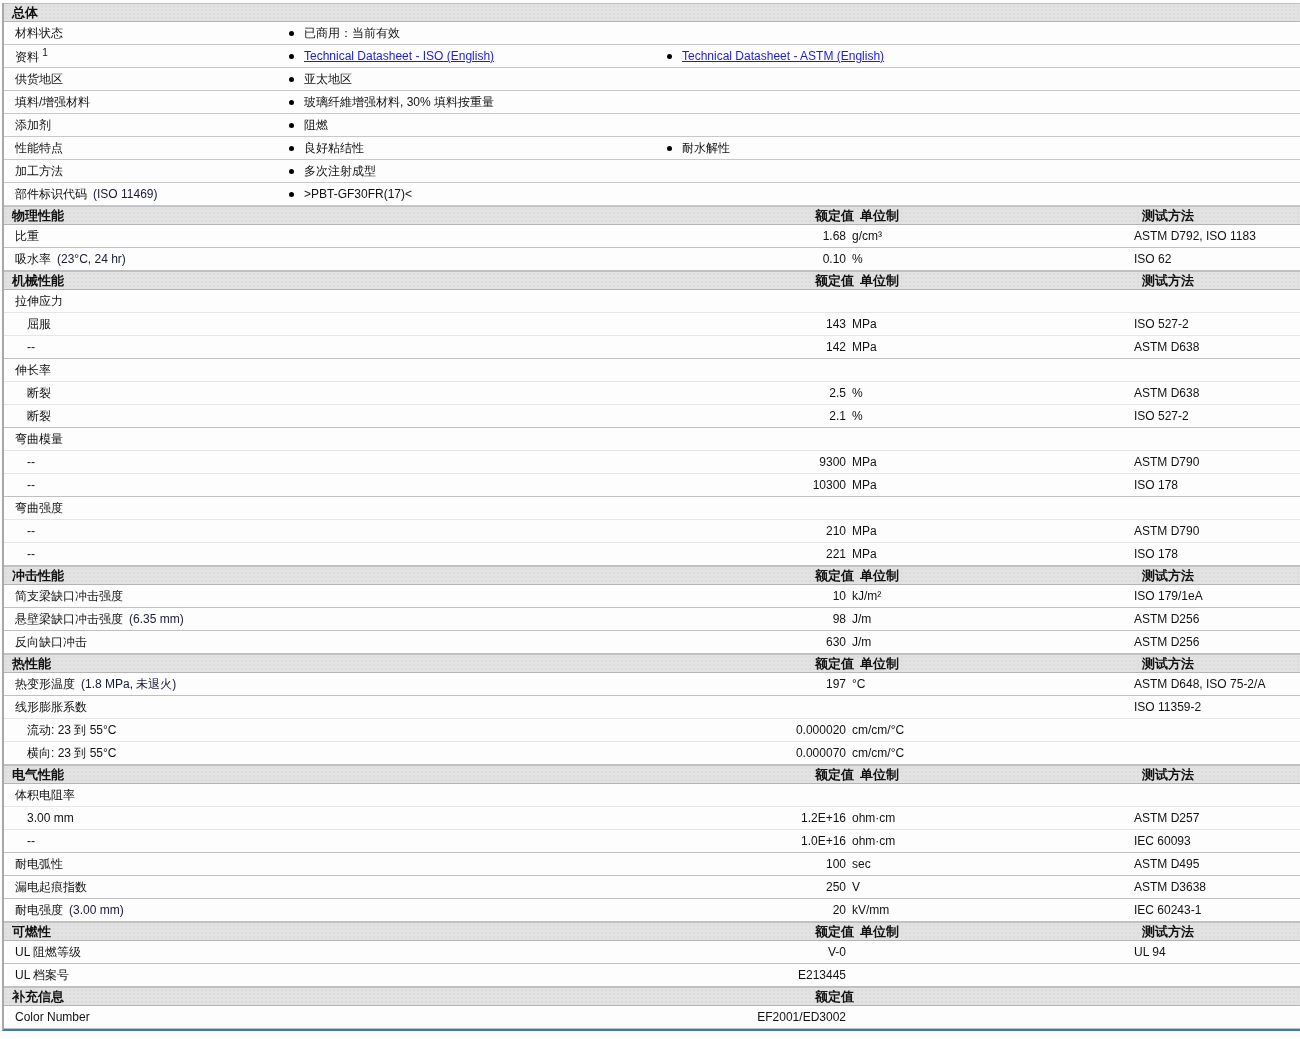  What do you see at coordinates (1162, 841) in the screenshot?
I see `test-method: IEC 60093` at bounding box center [1162, 841].